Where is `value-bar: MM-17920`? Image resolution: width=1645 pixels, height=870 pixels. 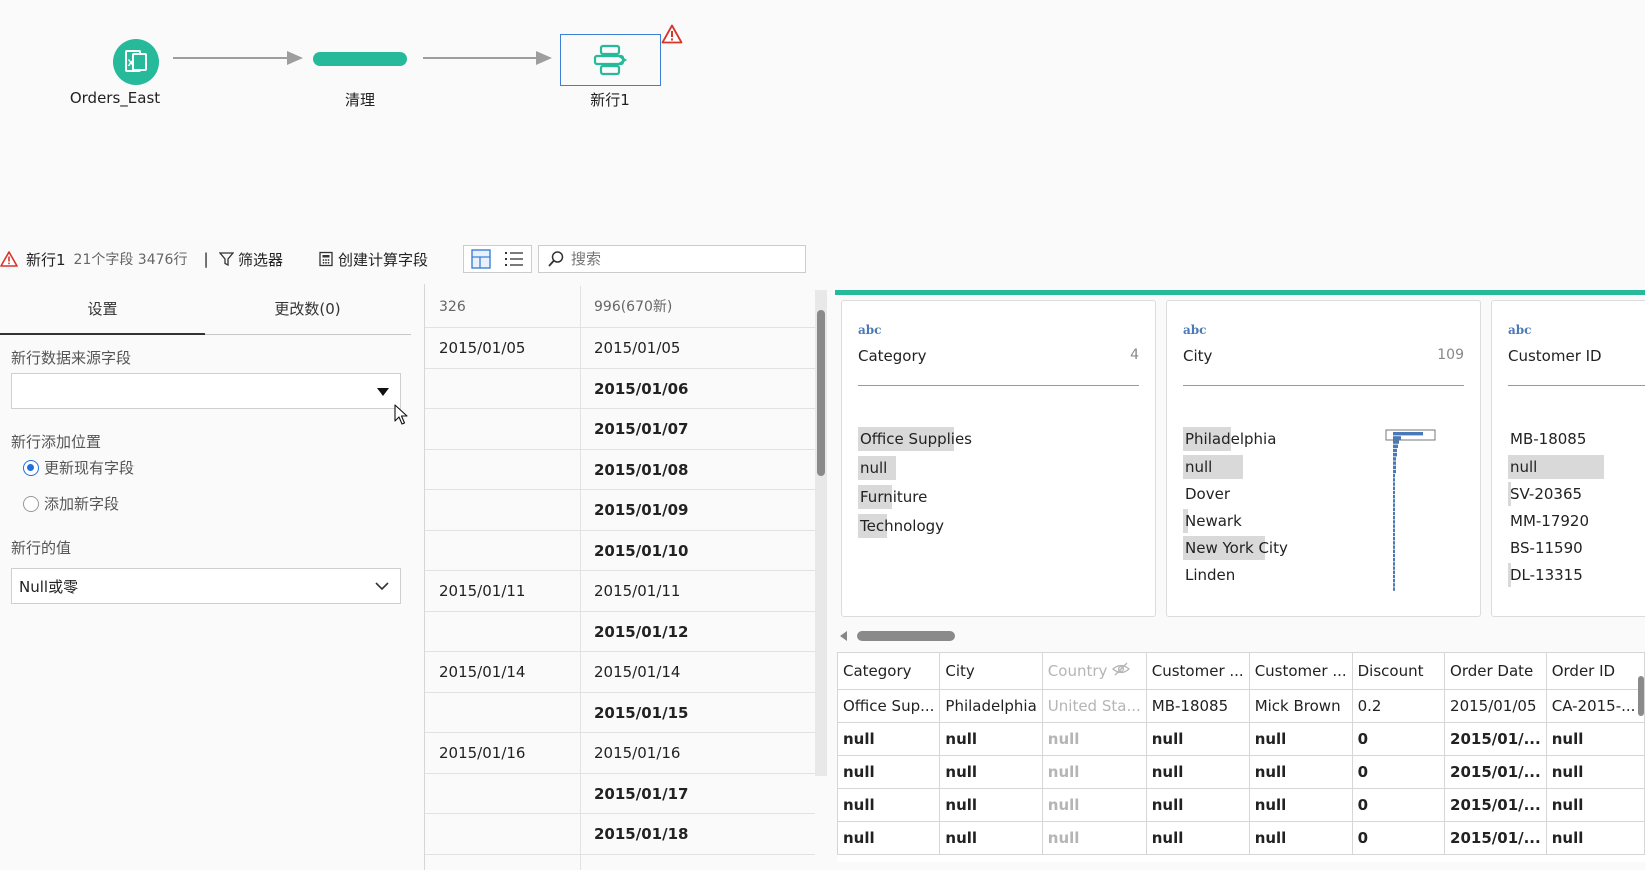
value-bar: MM-17920 is located at coordinates (1548, 521).